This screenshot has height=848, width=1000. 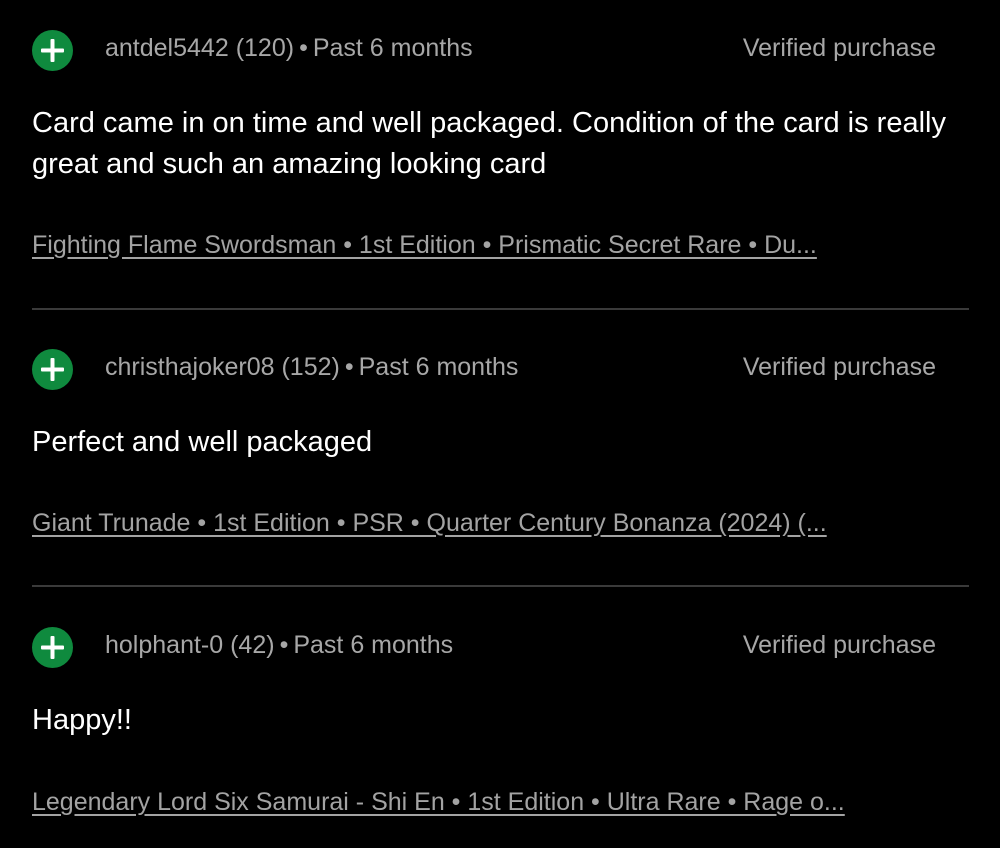 I want to click on reviewer-score: (152), so click(x=310, y=367).